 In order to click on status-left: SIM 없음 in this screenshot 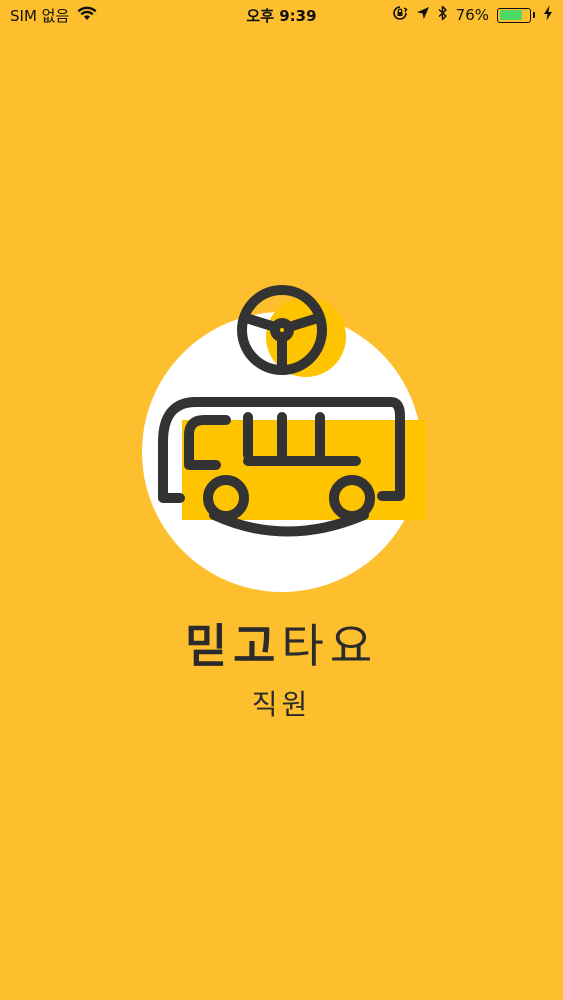, I will do `click(201, 15)`.